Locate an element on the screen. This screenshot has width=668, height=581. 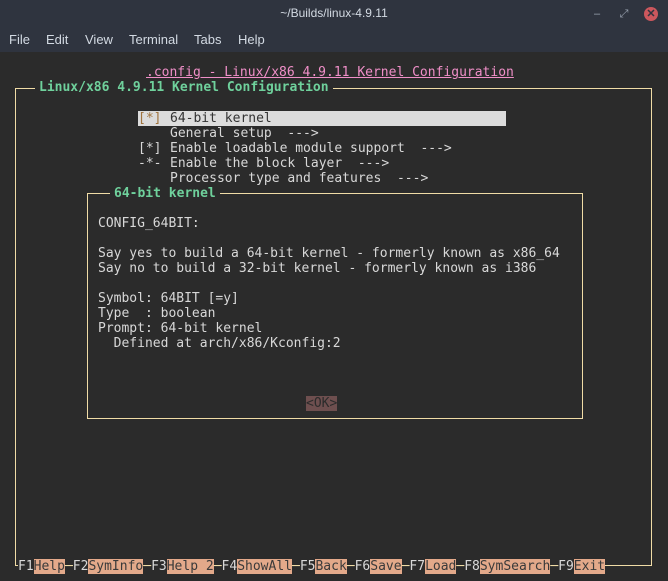
main-menu-title: Linux/x86 4.9.11 Kernel Configuration is located at coordinates (184, 87).